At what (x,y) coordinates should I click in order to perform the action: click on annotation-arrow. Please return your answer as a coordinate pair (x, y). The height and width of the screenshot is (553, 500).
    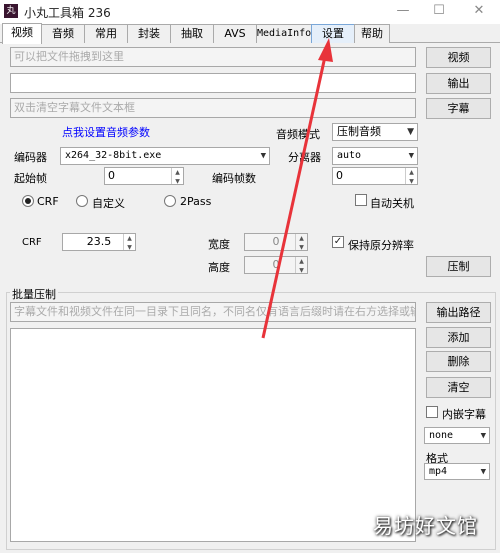
    Looking at the image, I should click on (297, 188).